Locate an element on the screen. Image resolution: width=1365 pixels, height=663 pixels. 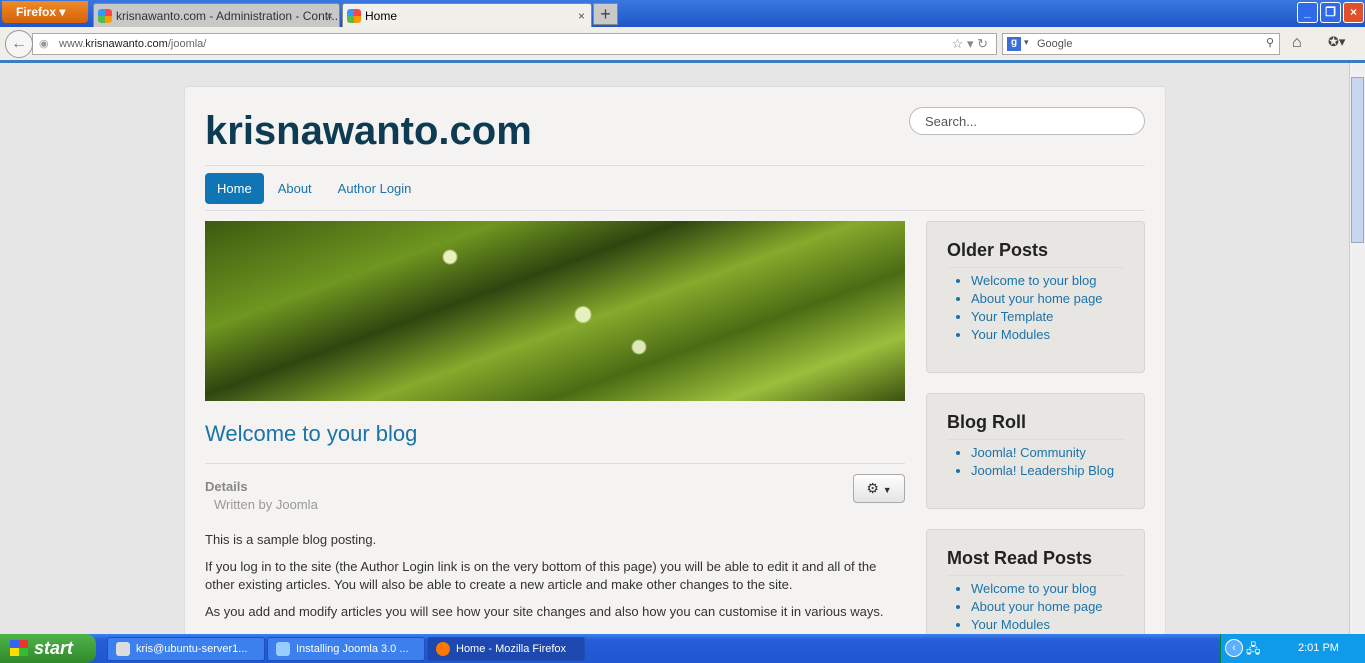
caret-down-icon: ▼ is located at coordinates (887, 490).